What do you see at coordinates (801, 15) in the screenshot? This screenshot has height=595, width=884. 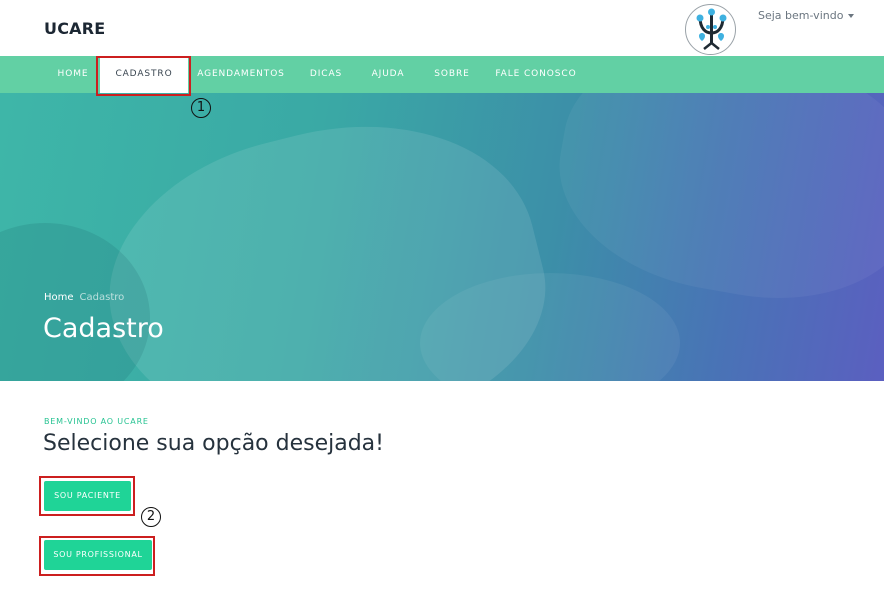 I see `user-menu-label: Seja bem-vindo` at bounding box center [801, 15].